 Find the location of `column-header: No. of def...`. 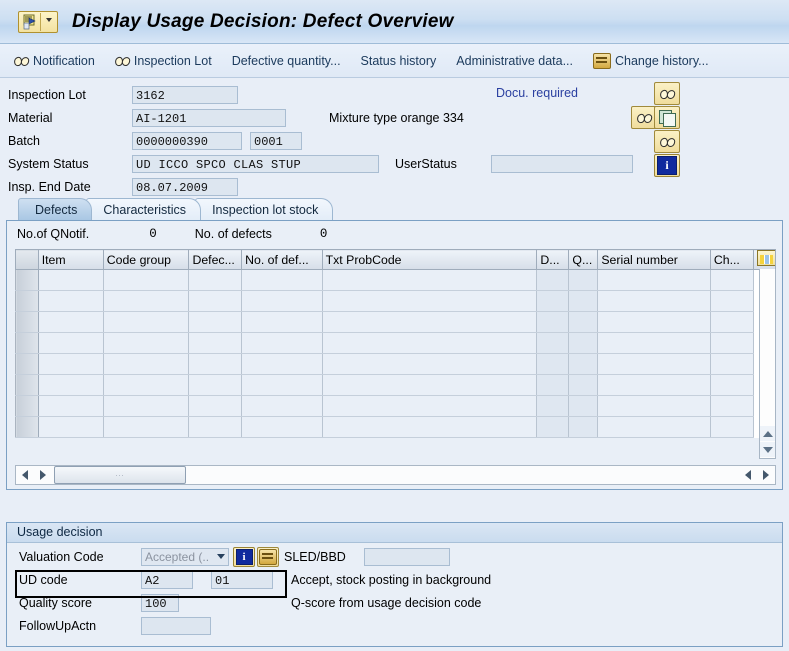

column-header: No. of def... is located at coordinates (282, 259).